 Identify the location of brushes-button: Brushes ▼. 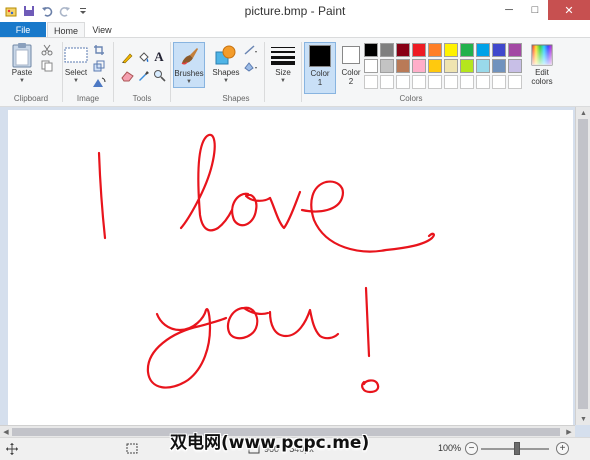
(189, 65).